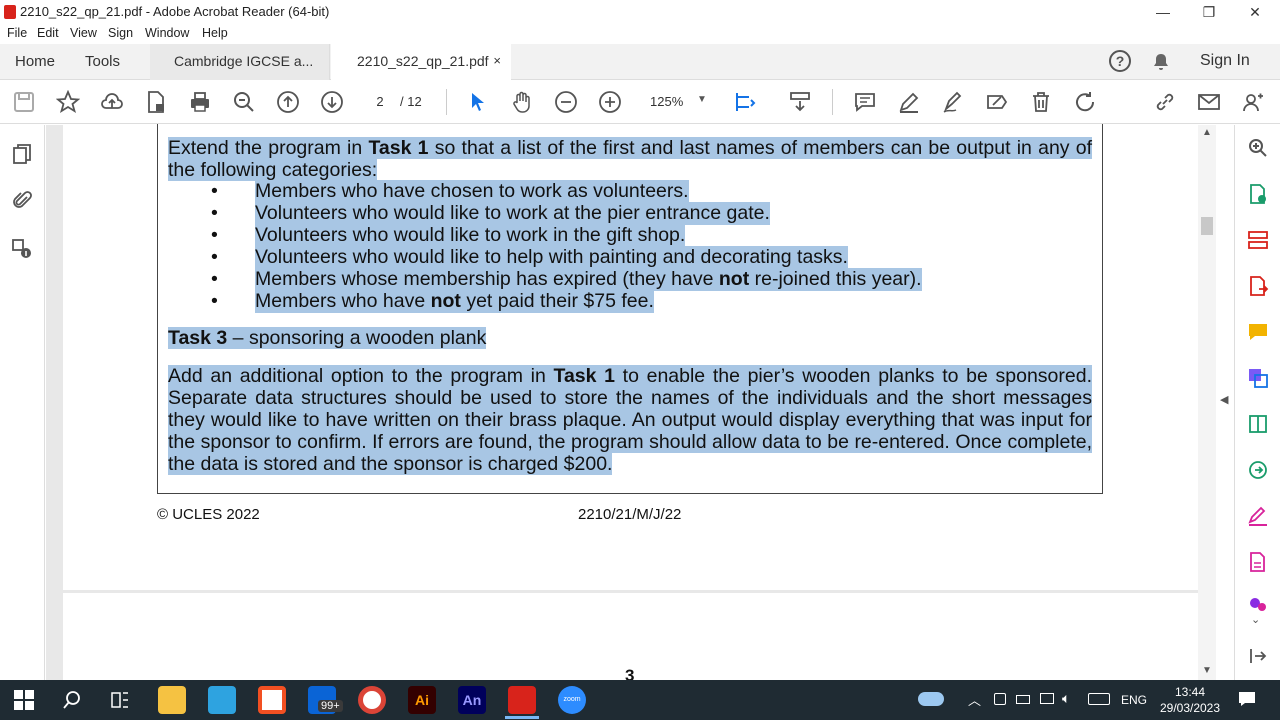 The image size is (1280, 720). What do you see at coordinates (1224, 399) in the screenshot?
I see `collapse-right-icon: ◀` at bounding box center [1224, 399].